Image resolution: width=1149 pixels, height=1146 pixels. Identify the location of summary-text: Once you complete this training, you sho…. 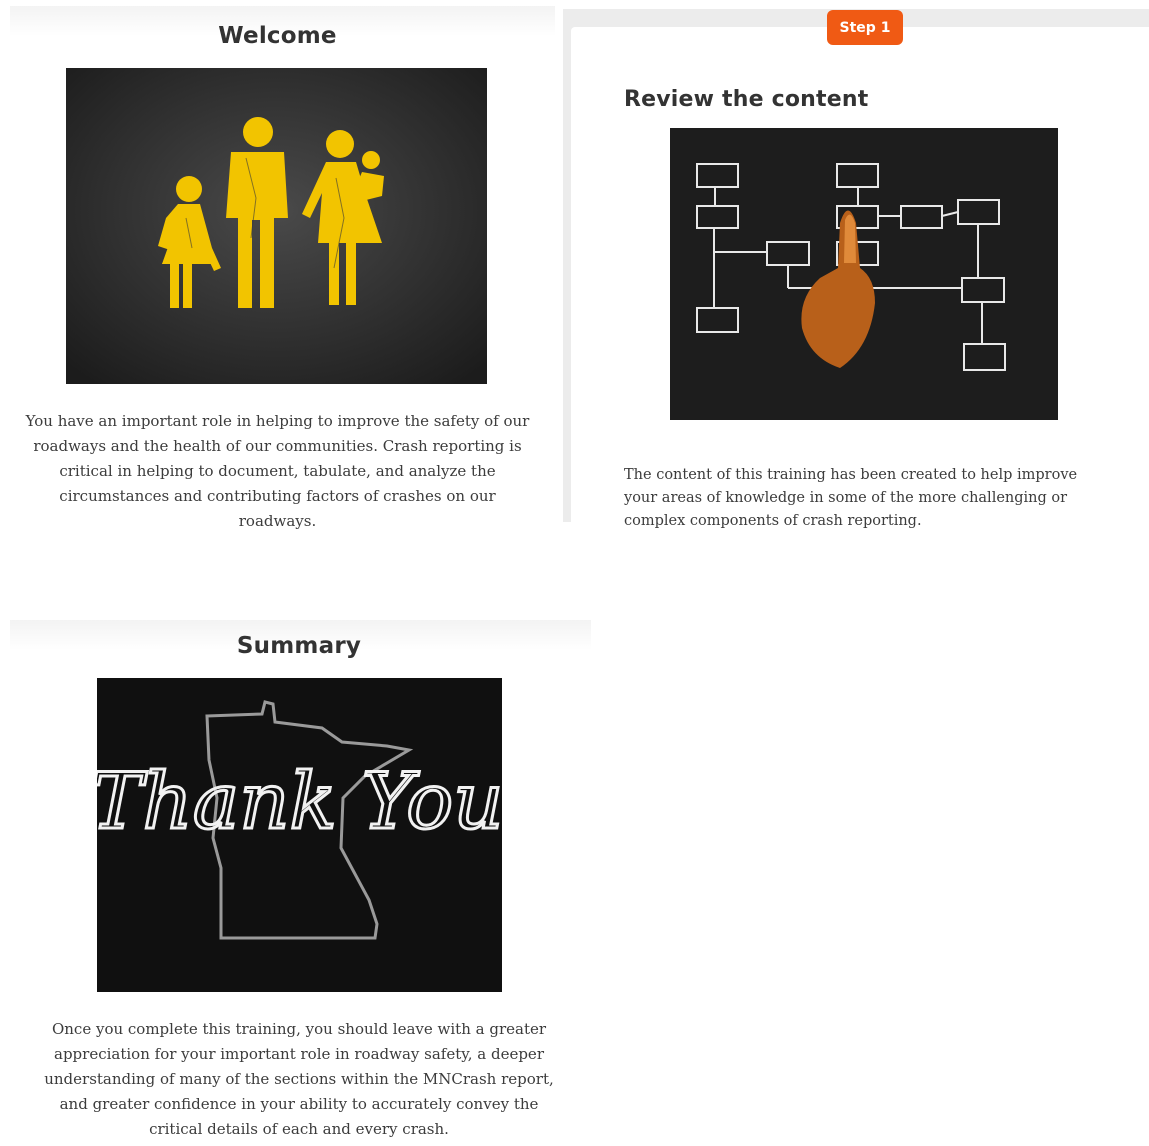
(299, 1079).